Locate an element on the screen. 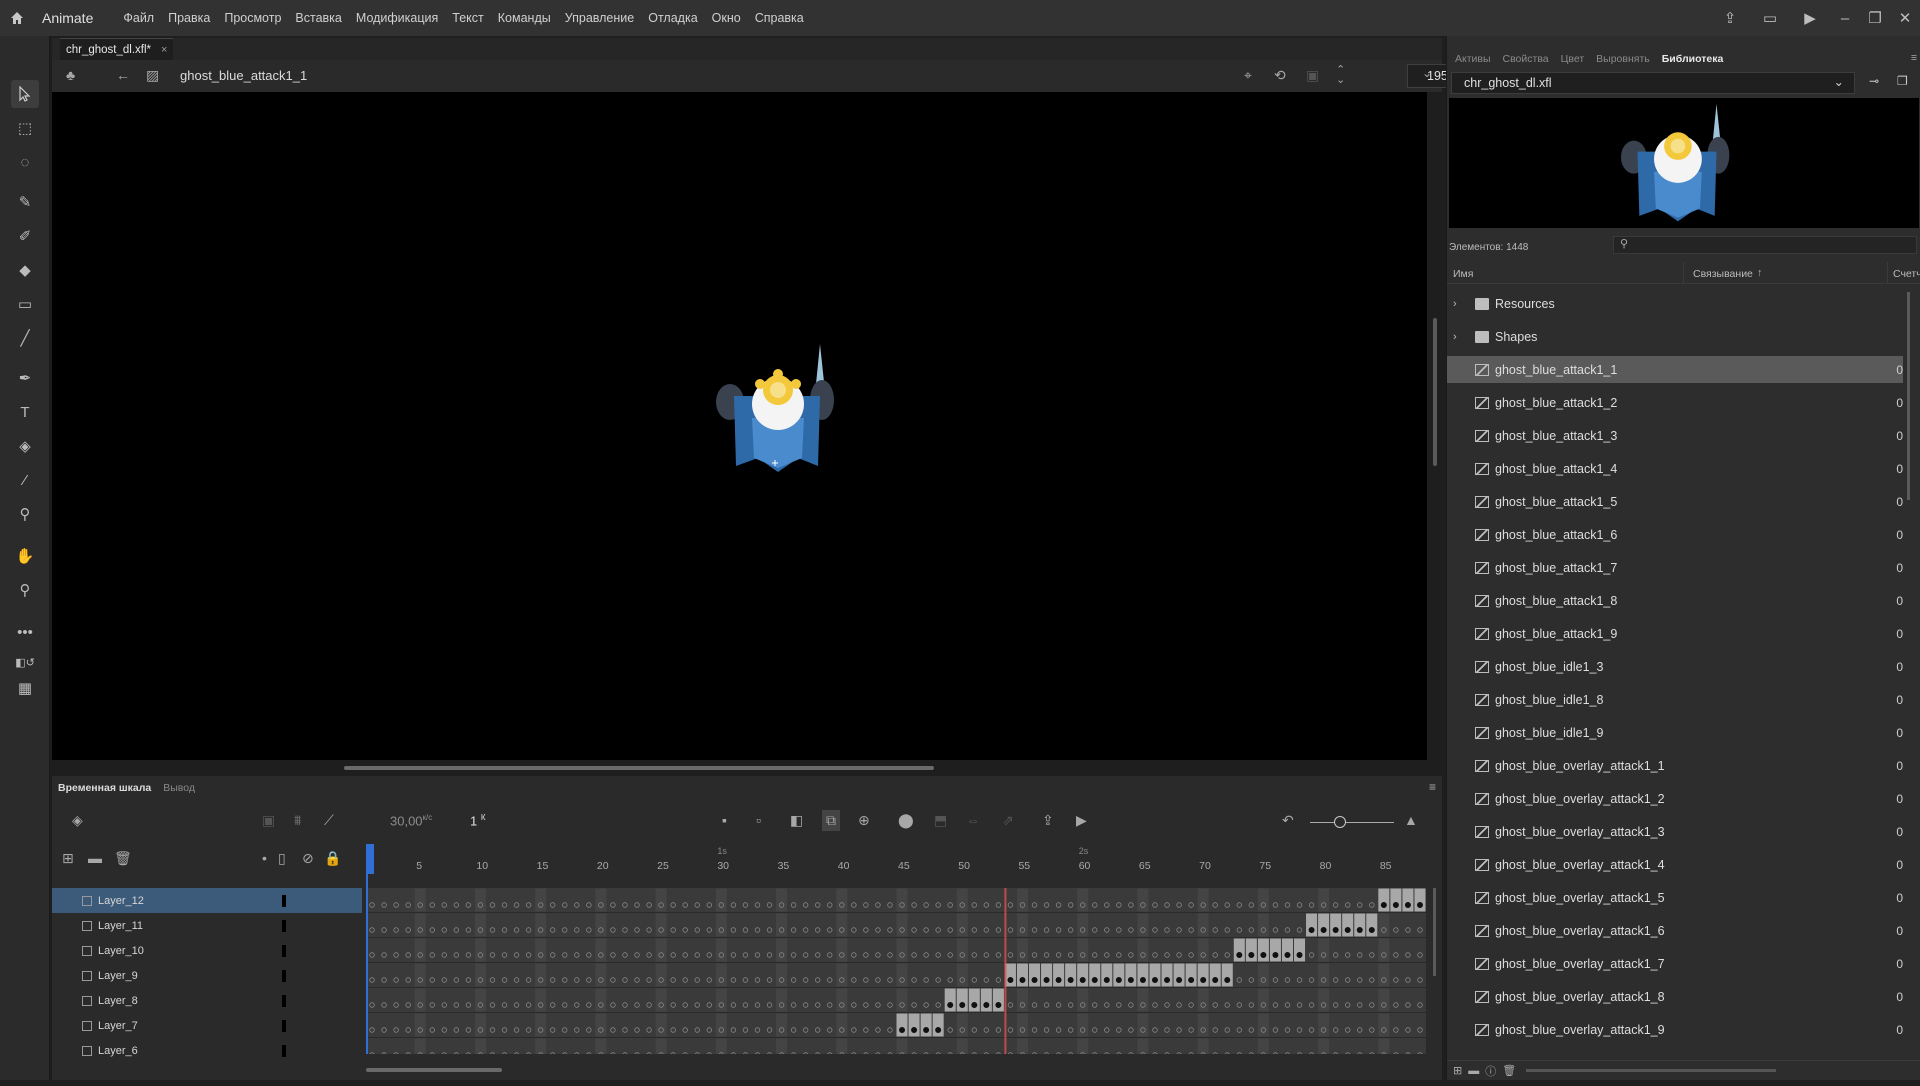 The image size is (1920, 1086). tab-align: Выровнять is located at coordinates (1623, 59).